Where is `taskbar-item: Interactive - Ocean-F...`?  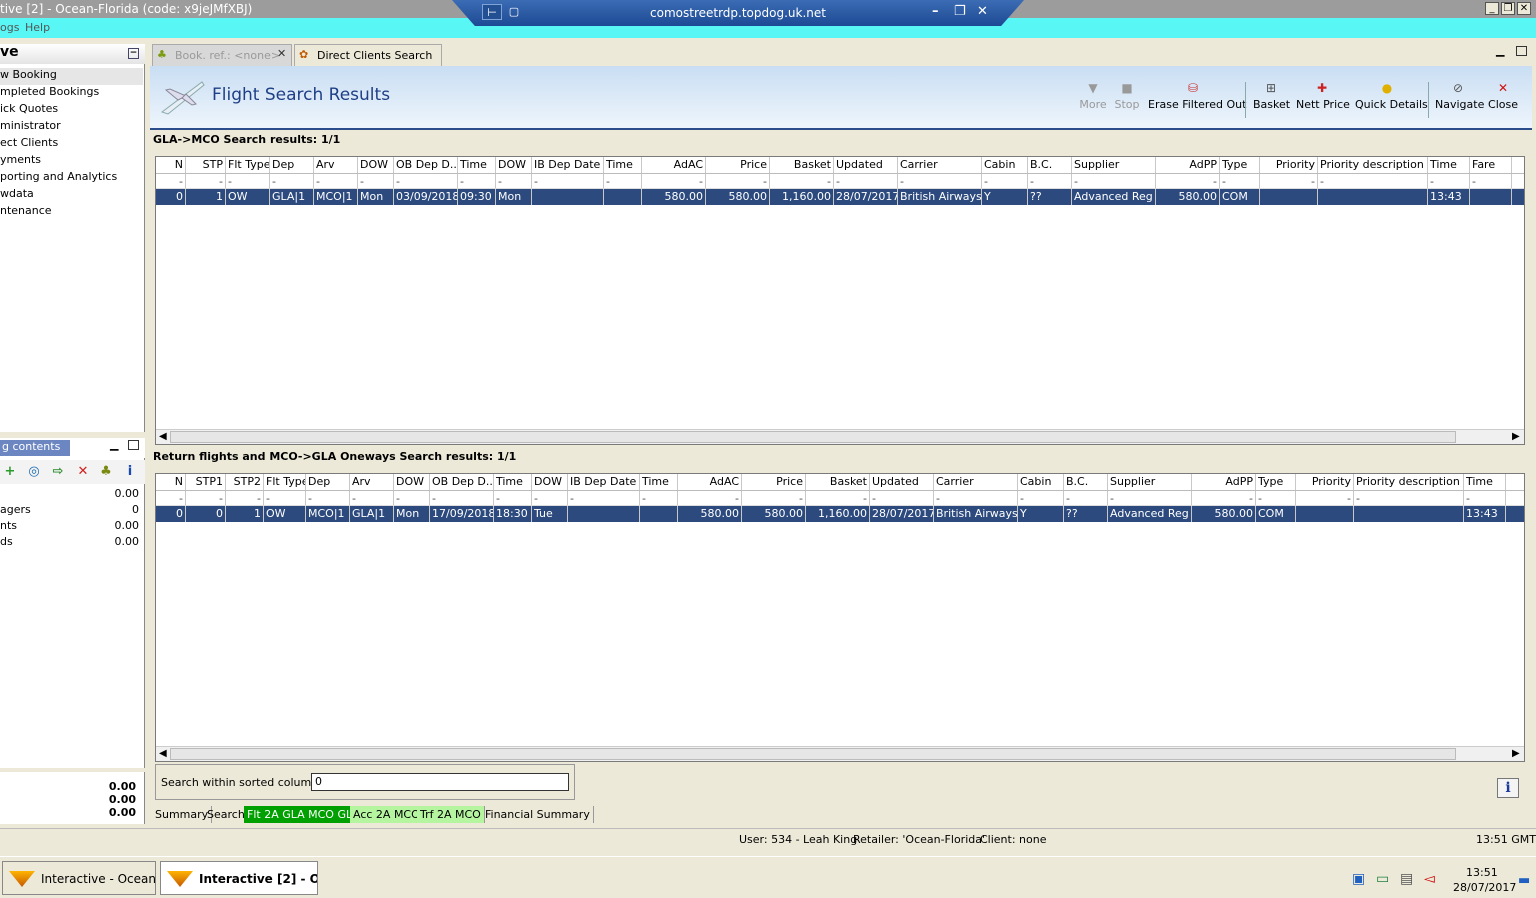 taskbar-item: Interactive - Ocean-F... is located at coordinates (79, 878).